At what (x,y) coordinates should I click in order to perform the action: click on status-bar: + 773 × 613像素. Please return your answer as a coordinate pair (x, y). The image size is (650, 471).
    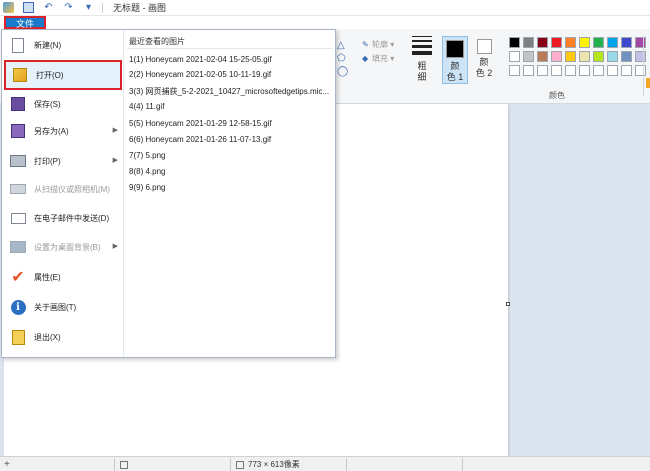
    Looking at the image, I should click on (325, 463).